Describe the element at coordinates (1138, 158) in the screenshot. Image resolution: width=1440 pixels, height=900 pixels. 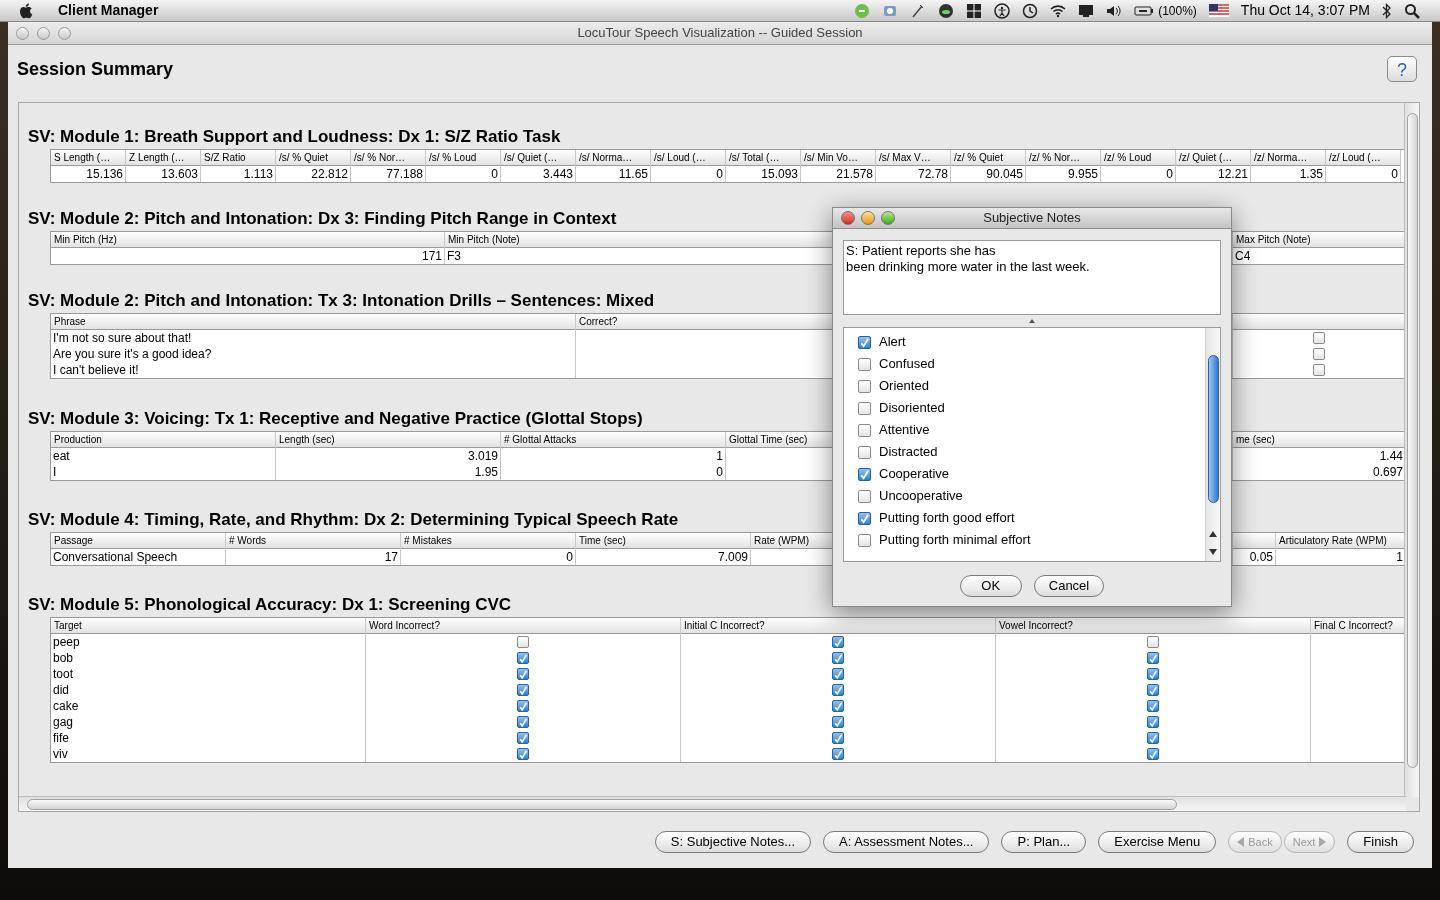
I see `column-header: /z/ % Loud` at that location.